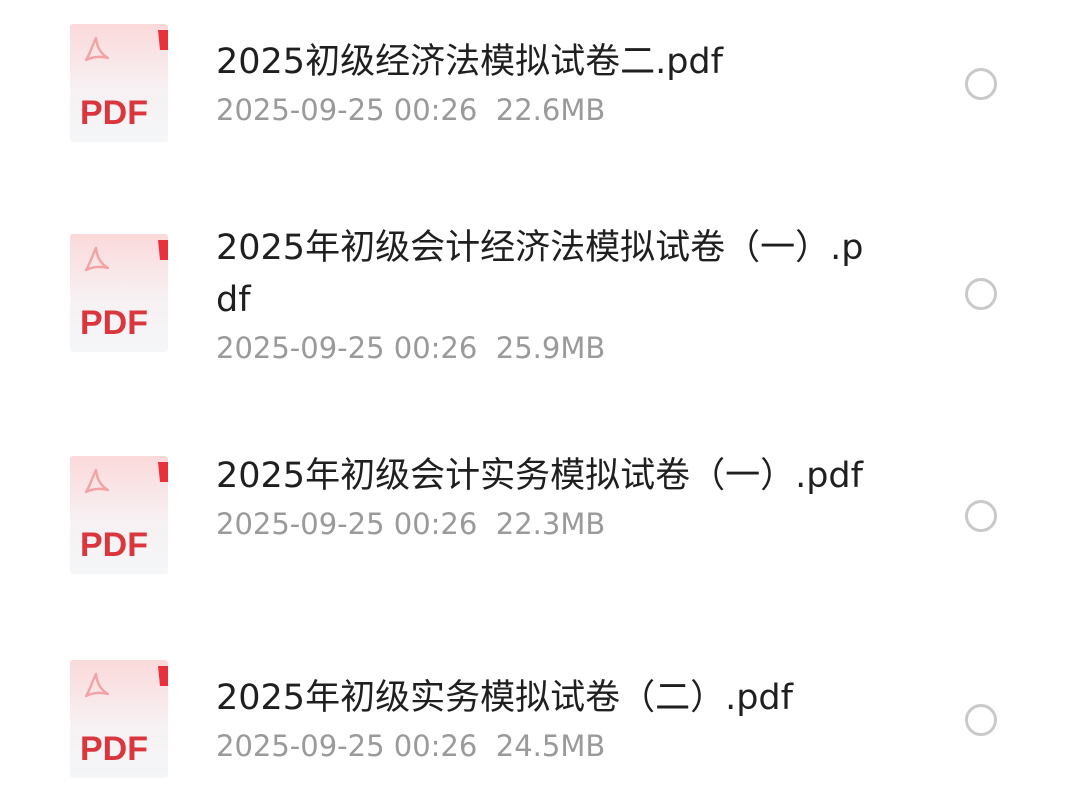 The width and height of the screenshot is (1068, 806). I want to click on file-meta: 2025-09-25 00:26 24.5MB, so click(541, 746).